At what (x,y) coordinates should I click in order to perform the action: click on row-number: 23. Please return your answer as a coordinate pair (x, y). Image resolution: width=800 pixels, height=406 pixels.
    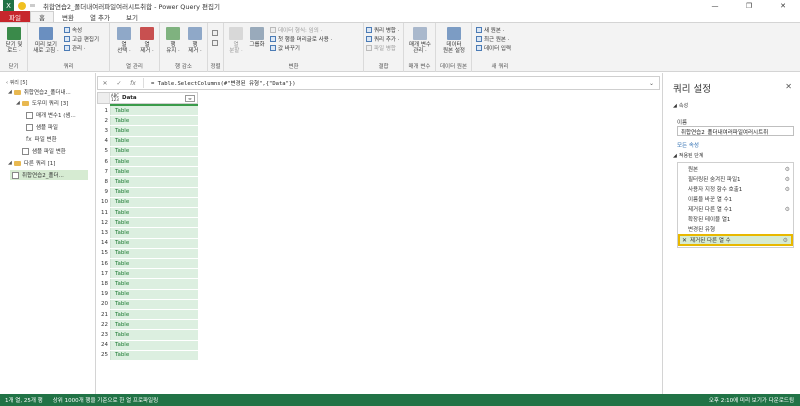
    Looking at the image, I should click on (103, 335).